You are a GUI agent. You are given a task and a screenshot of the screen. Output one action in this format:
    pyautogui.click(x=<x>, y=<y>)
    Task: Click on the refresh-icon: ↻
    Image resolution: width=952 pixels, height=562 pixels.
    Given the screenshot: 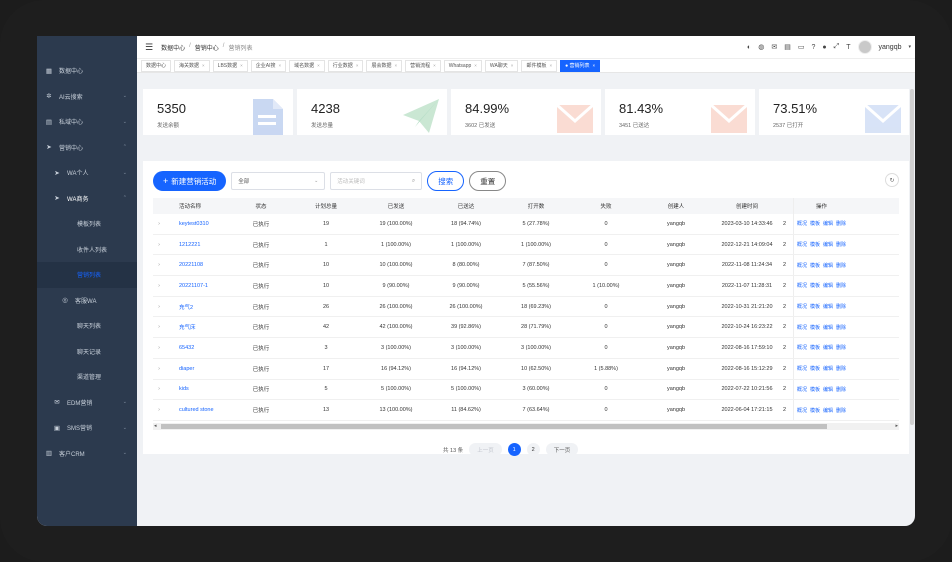 What is the action you would take?
    pyautogui.click(x=892, y=180)
    